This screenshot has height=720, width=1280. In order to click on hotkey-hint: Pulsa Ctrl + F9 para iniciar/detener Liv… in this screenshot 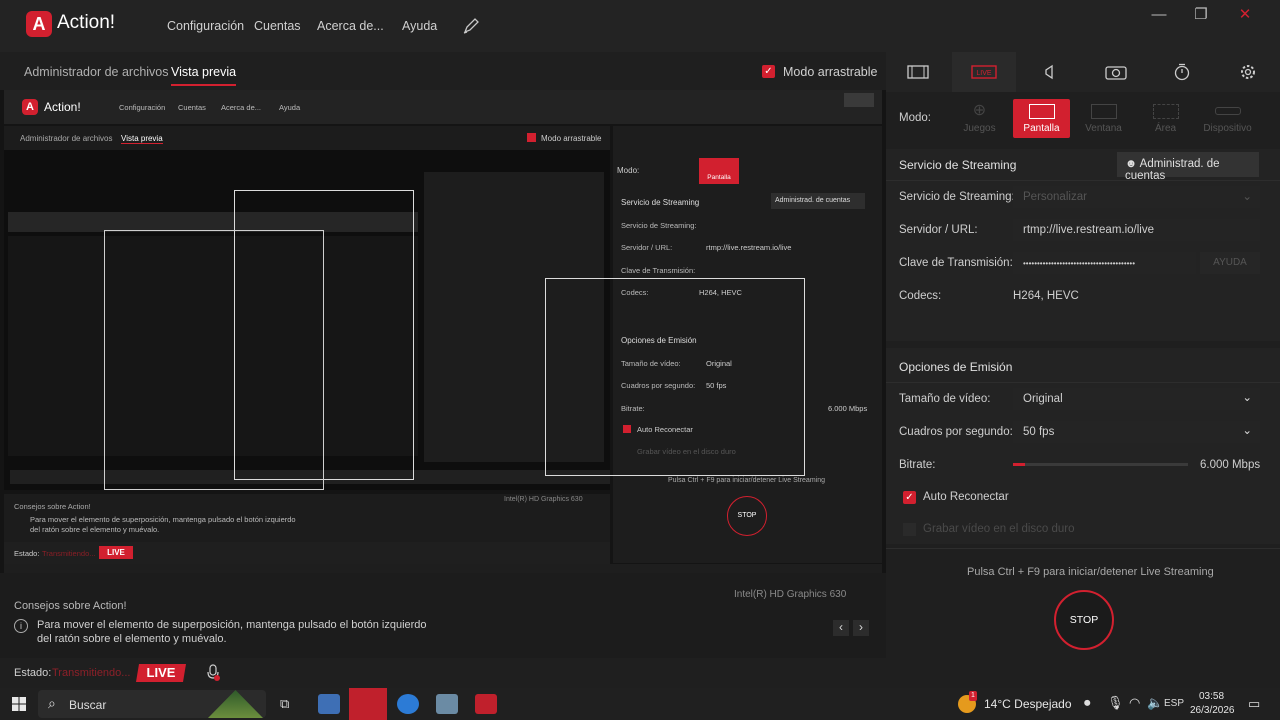, I will do `click(1090, 572)`.